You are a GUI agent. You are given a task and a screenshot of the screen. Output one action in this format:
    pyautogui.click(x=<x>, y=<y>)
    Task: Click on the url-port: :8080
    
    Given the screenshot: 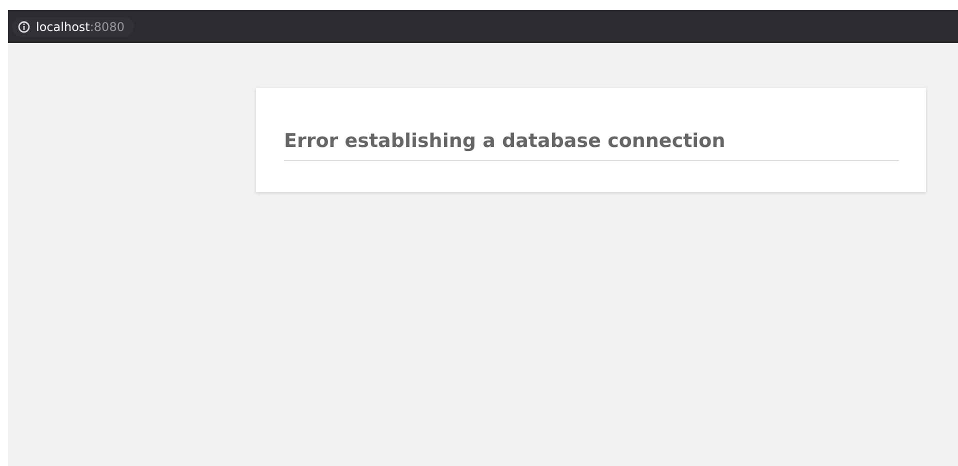 What is the action you would take?
    pyautogui.click(x=107, y=27)
    